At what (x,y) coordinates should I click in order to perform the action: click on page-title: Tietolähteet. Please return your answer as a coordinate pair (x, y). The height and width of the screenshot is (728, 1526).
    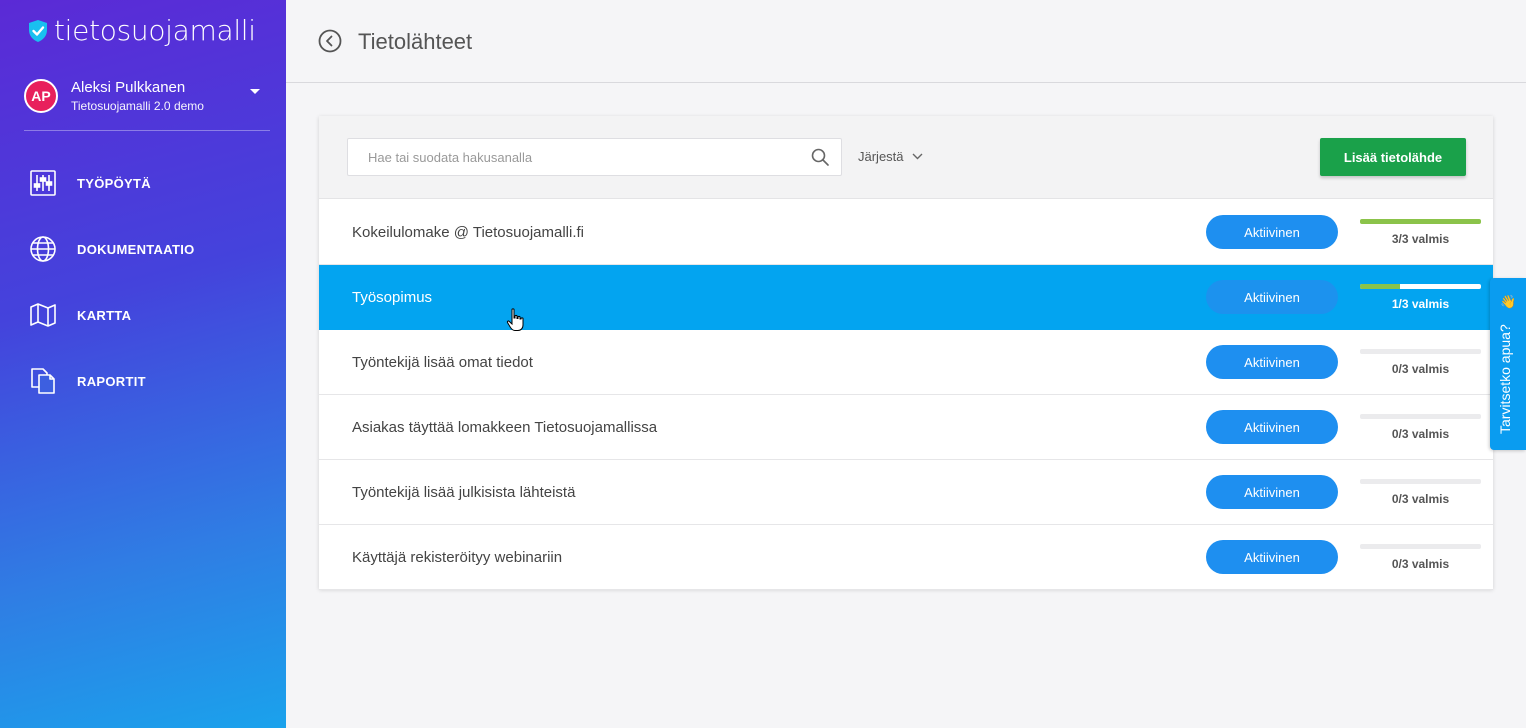
    Looking at the image, I should click on (415, 41).